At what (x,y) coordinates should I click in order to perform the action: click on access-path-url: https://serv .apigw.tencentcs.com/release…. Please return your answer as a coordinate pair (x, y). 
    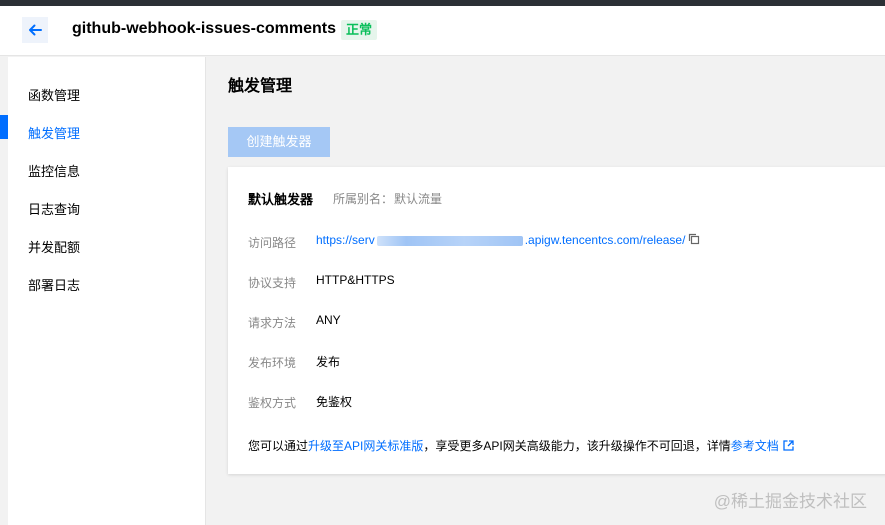
    Looking at the image, I should click on (500, 240).